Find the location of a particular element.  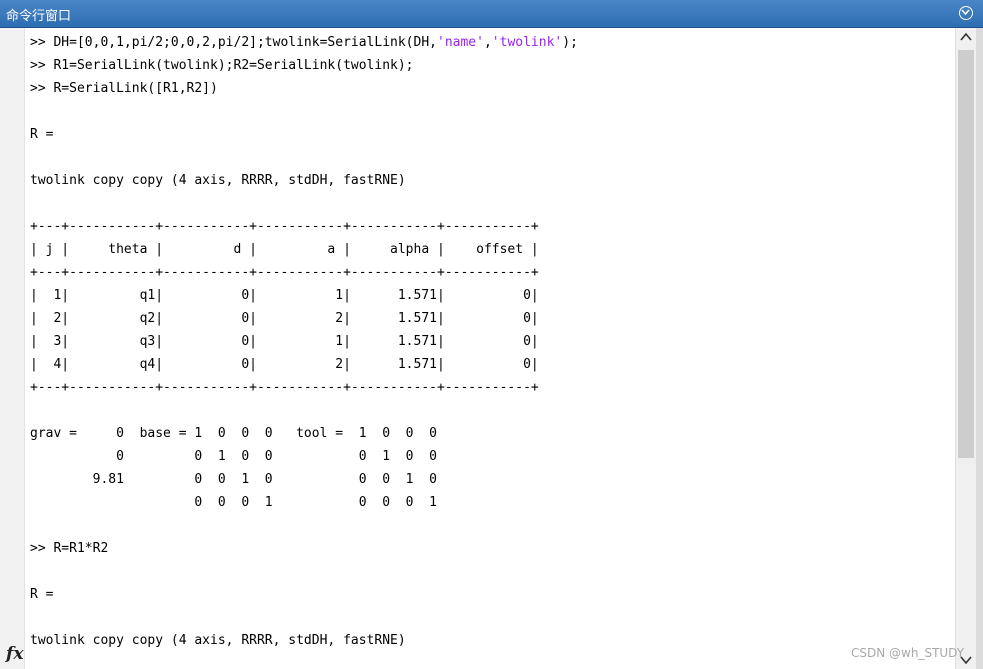

console-line: | 3| q3| 0| 1| 1.571| 0| is located at coordinates (284, 341).